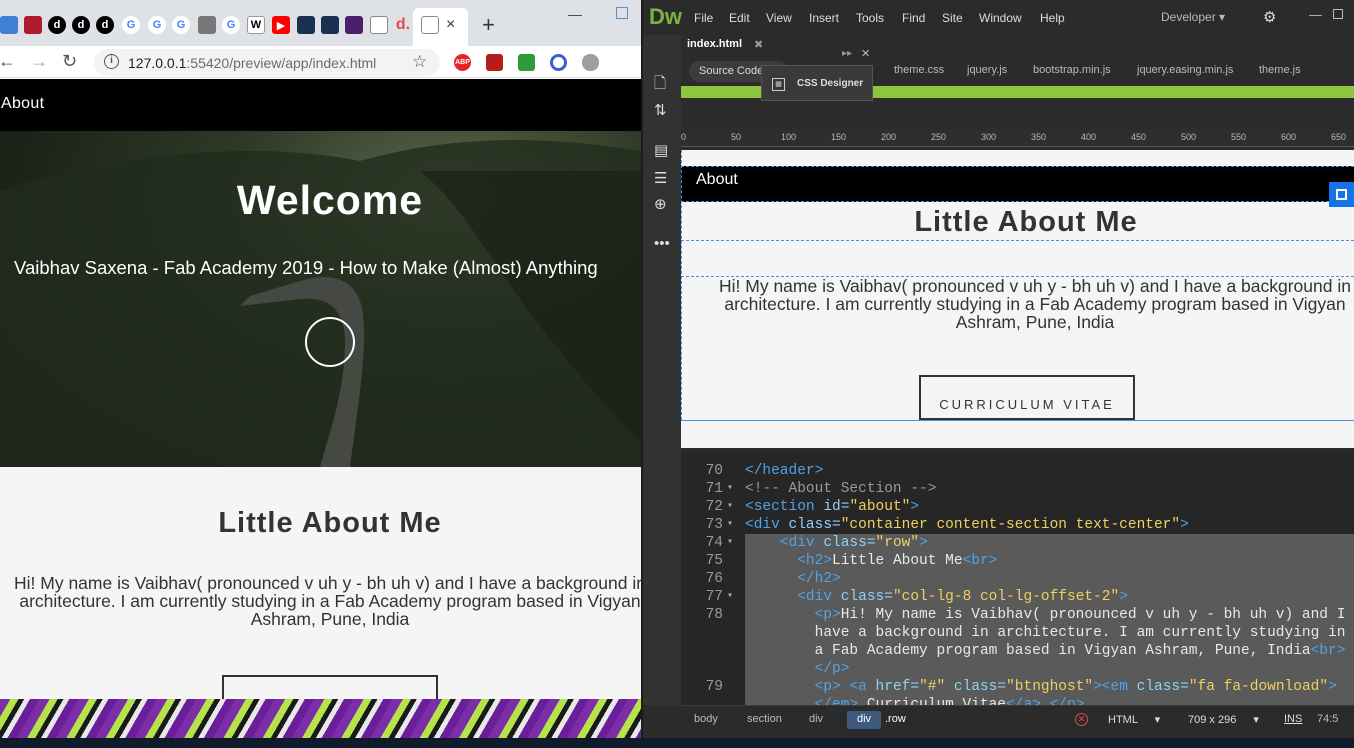 The width and height of the screenshot is (1354, 748). I want to click on tab-favicon-google3: G, so click(181, 25).